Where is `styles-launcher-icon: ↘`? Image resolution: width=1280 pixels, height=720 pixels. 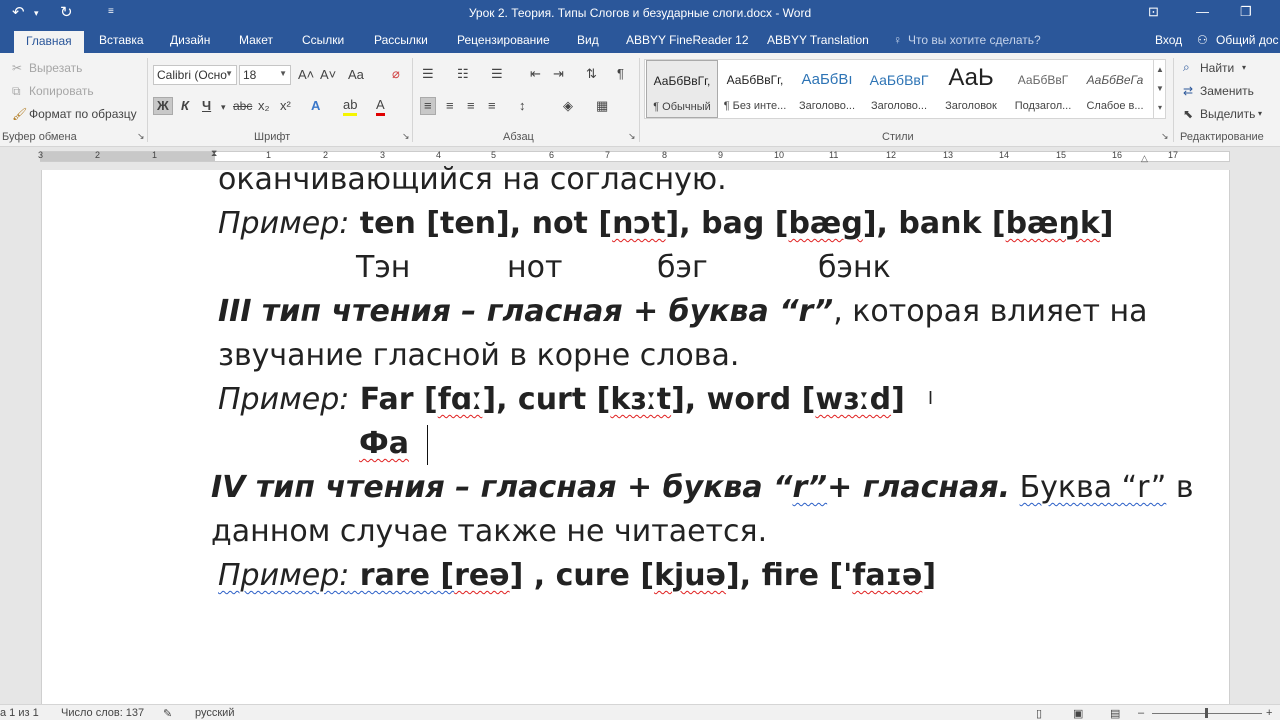
styles-launcher-icon: ↘ is located at coordinates (1165, 136).